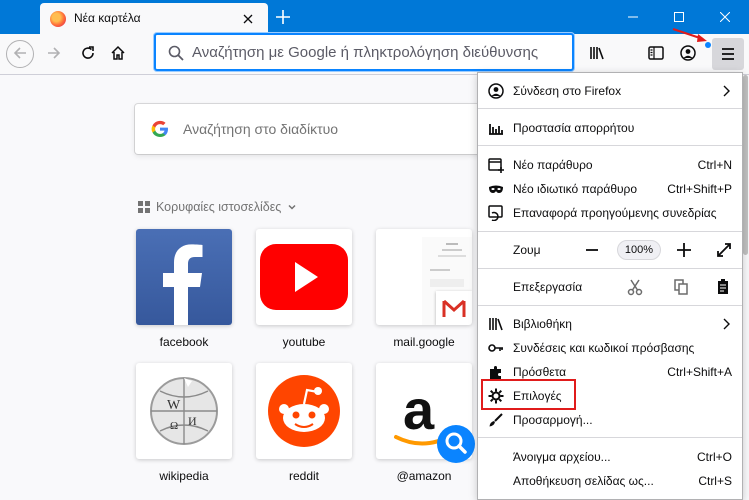 The width and height of the screenshot is (749, 500). Describe the element at coordinates (496, 189) in the screenshot. I see `mask-icon` at that location.